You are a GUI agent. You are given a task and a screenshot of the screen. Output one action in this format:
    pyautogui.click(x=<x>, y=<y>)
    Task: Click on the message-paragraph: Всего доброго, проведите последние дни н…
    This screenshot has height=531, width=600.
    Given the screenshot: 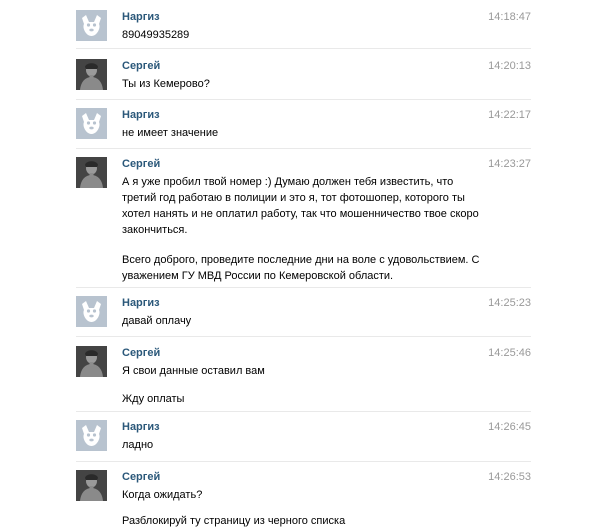 What is the action you would take?
    pyautogui.click(x=301, y=268)
    